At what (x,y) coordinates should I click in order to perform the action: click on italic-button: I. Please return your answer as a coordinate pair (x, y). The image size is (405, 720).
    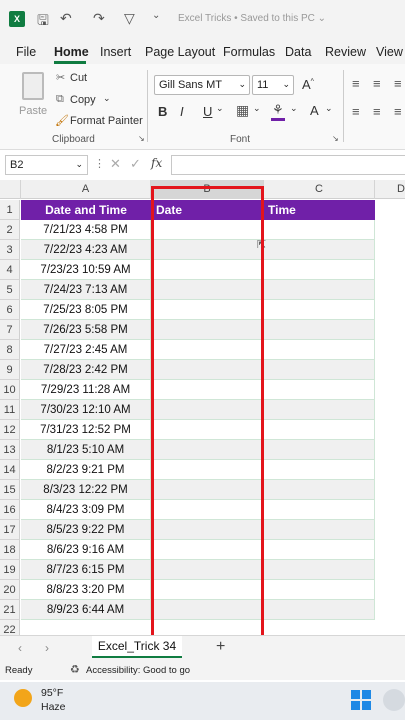
    Looking at the image, I should click on (182, 111).